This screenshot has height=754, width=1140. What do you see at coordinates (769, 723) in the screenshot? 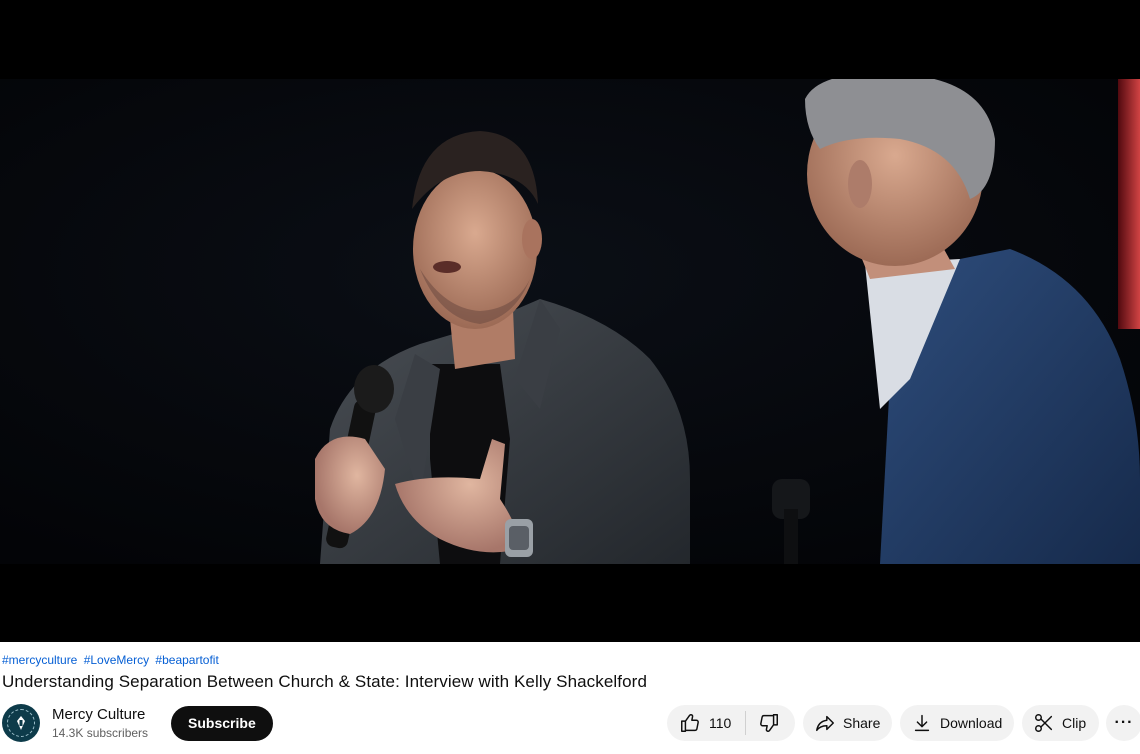
I see `thumbs-down-icon` at bounding box center [769, 723].